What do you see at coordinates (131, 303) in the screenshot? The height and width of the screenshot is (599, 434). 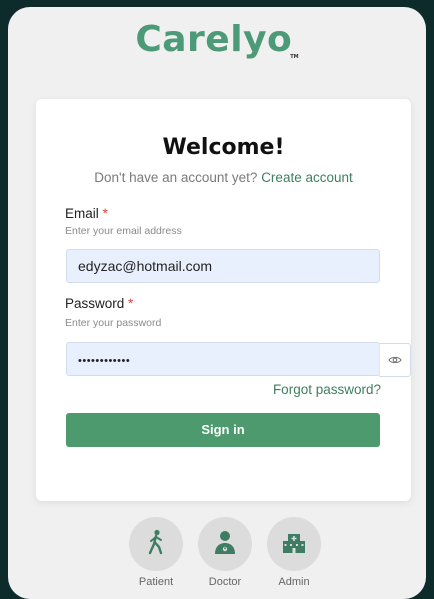 I see `password-required-mark: *` at bounding box center [131, 303].